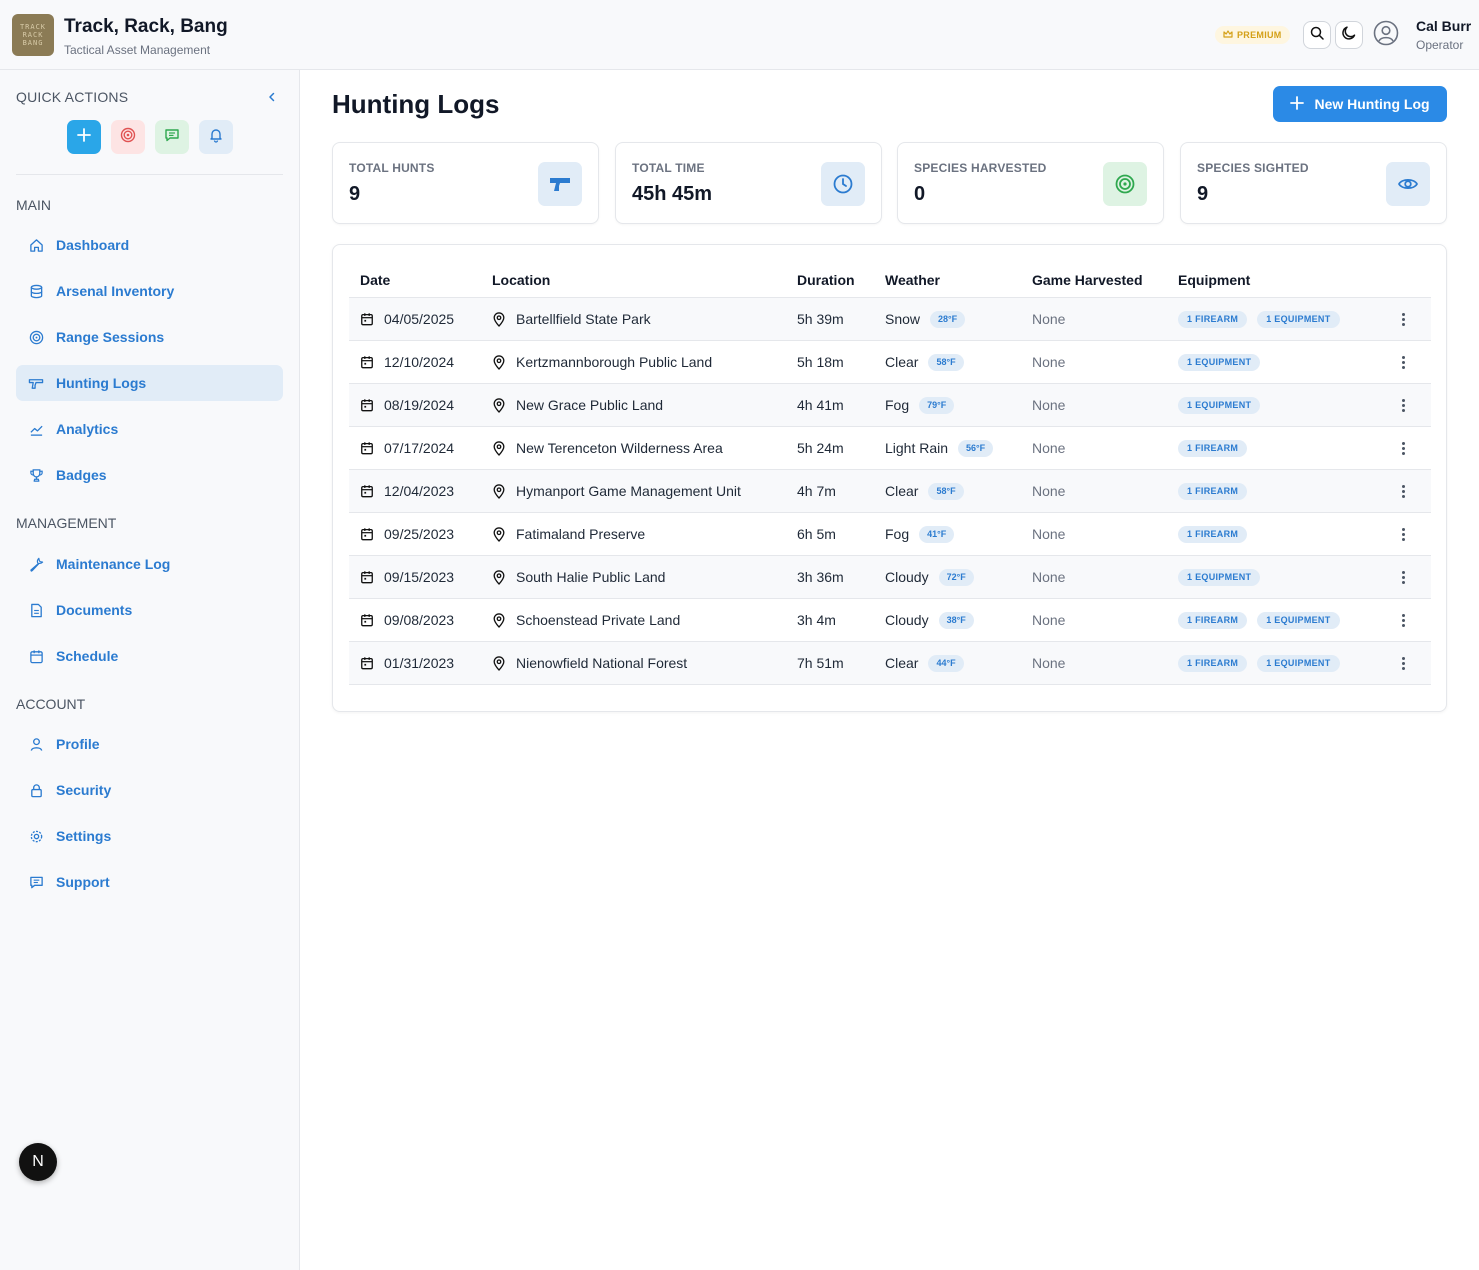 The width and height of the screenshot is (1479, 1270). Describe the element at coordinates (149, 245) in the screenshot. I see `sidebar-item-dashboard: Dashboard` at that location.